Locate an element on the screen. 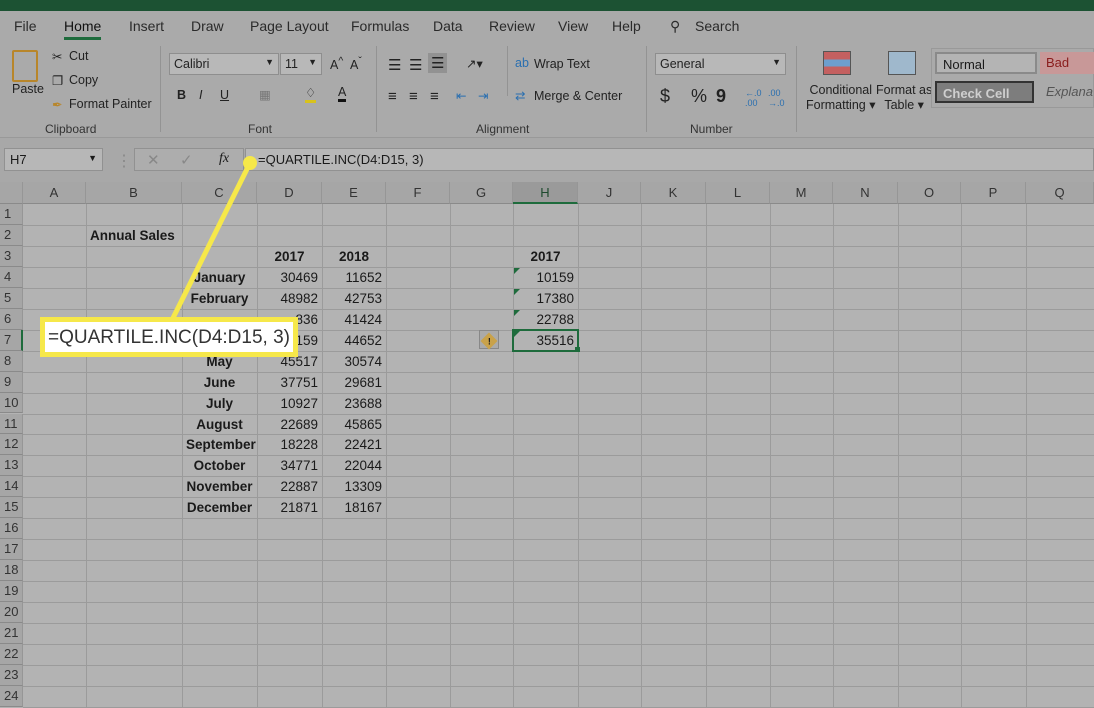 The image size is (1094, 708). formula-callout: =QUARTILE.INC(D4:D15, 3) is located at coordinates (169, 337).